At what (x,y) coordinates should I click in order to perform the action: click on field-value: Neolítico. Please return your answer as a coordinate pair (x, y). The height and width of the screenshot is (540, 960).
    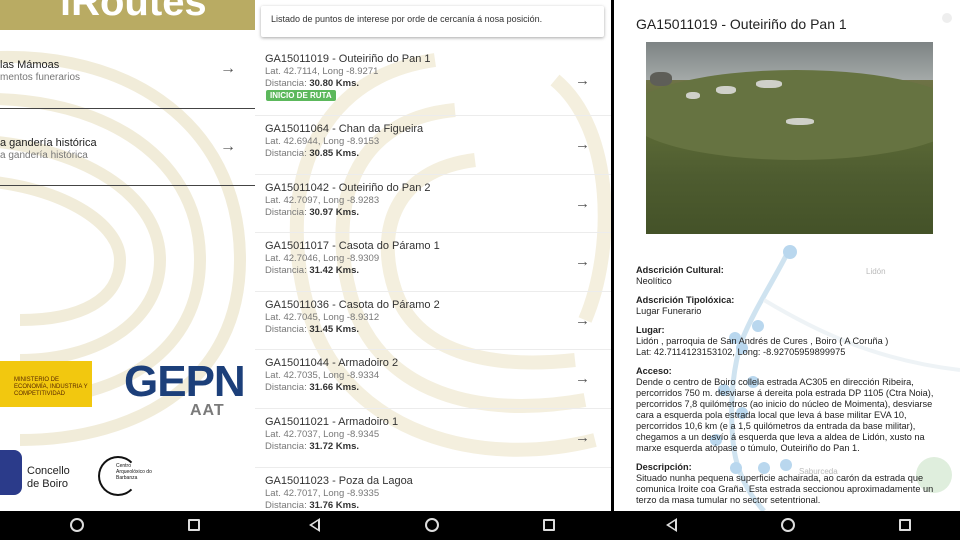
    Looking at the image, I should click on (654, 281).